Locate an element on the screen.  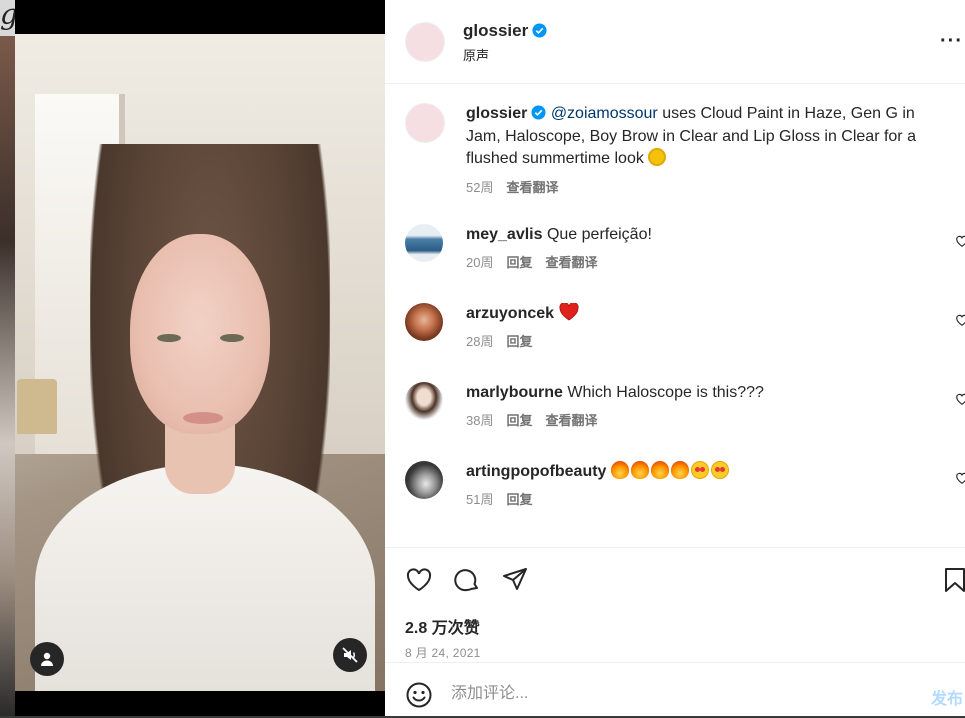
mute-toggle-button is located at coordinates (350, 655).